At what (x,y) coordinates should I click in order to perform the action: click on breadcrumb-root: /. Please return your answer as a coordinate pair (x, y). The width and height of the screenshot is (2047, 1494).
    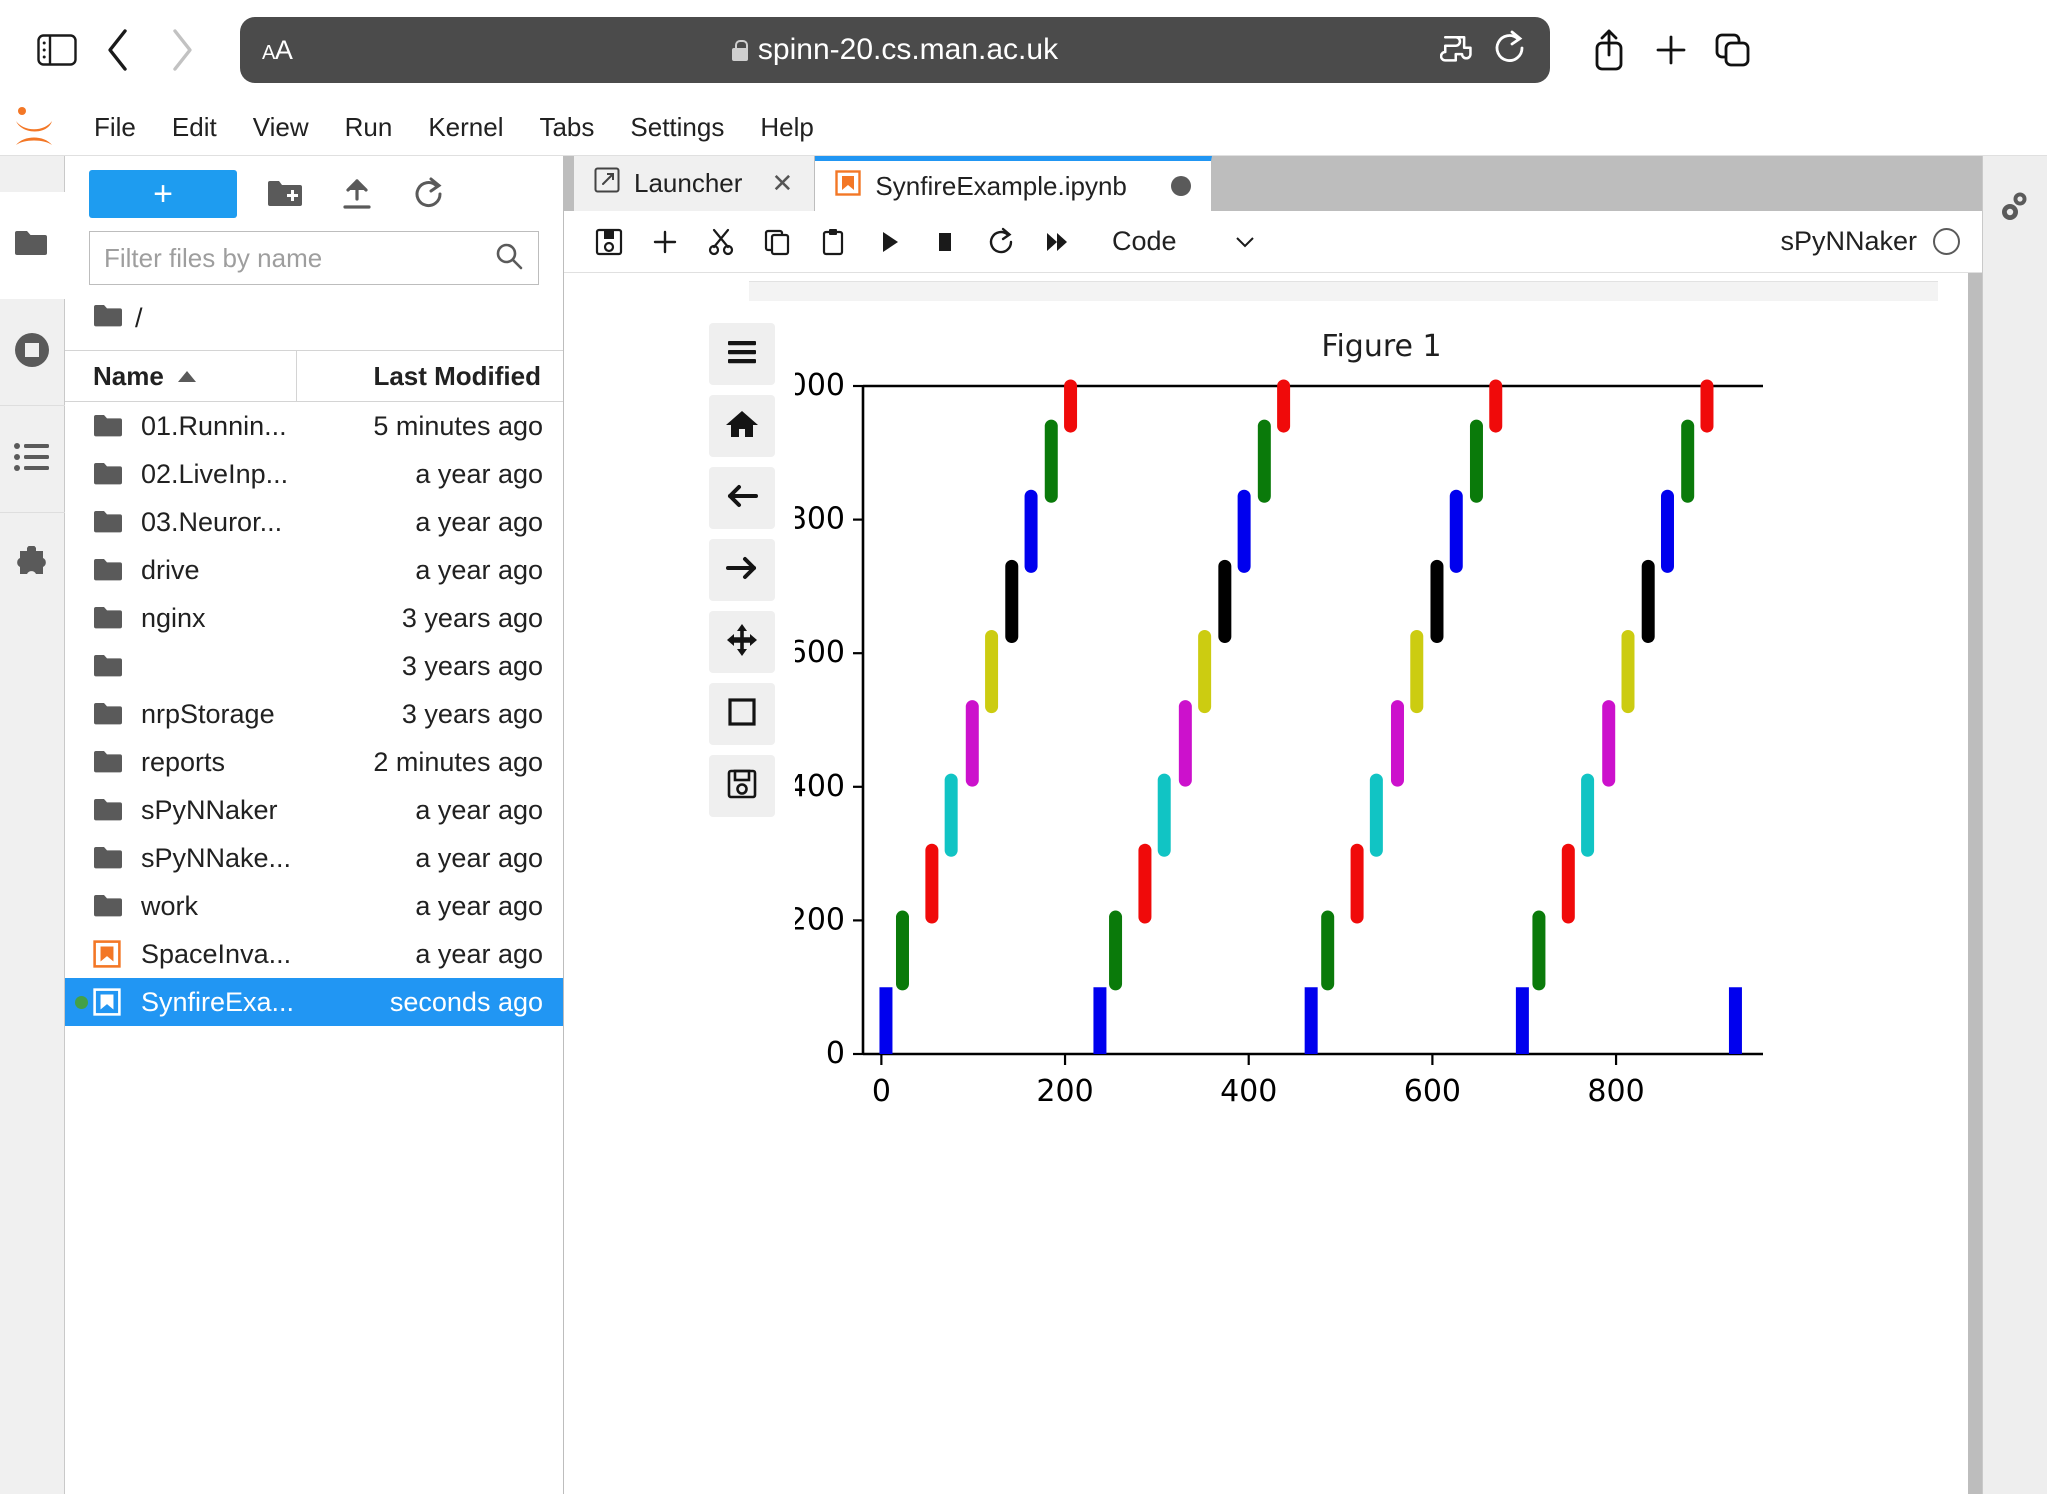
    Looking at the image, I should click on (139, 318).